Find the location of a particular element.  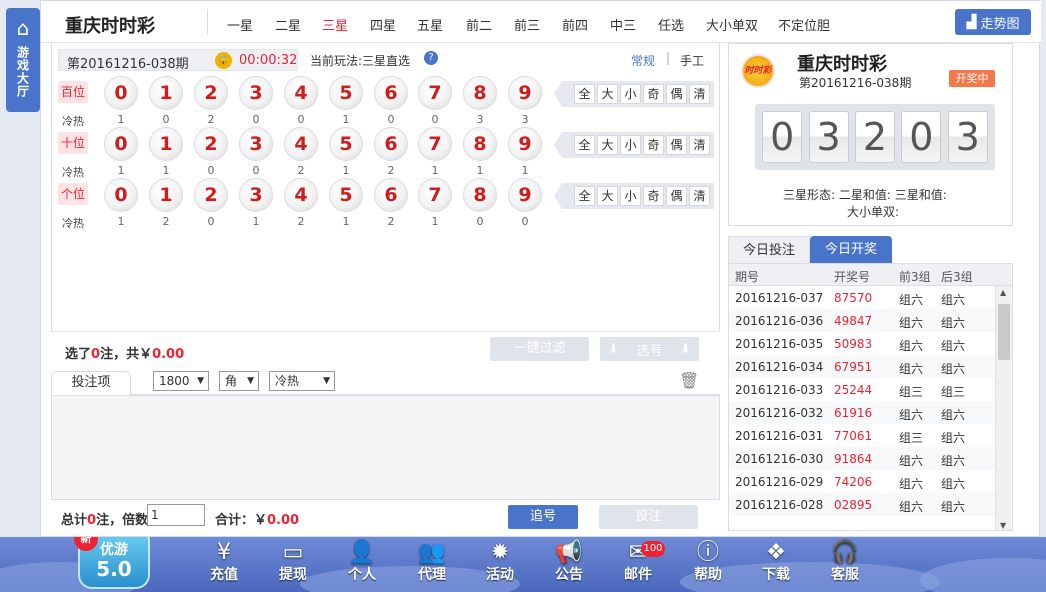

nav-middle-three: 中三 is located at coordinates (623, 24).